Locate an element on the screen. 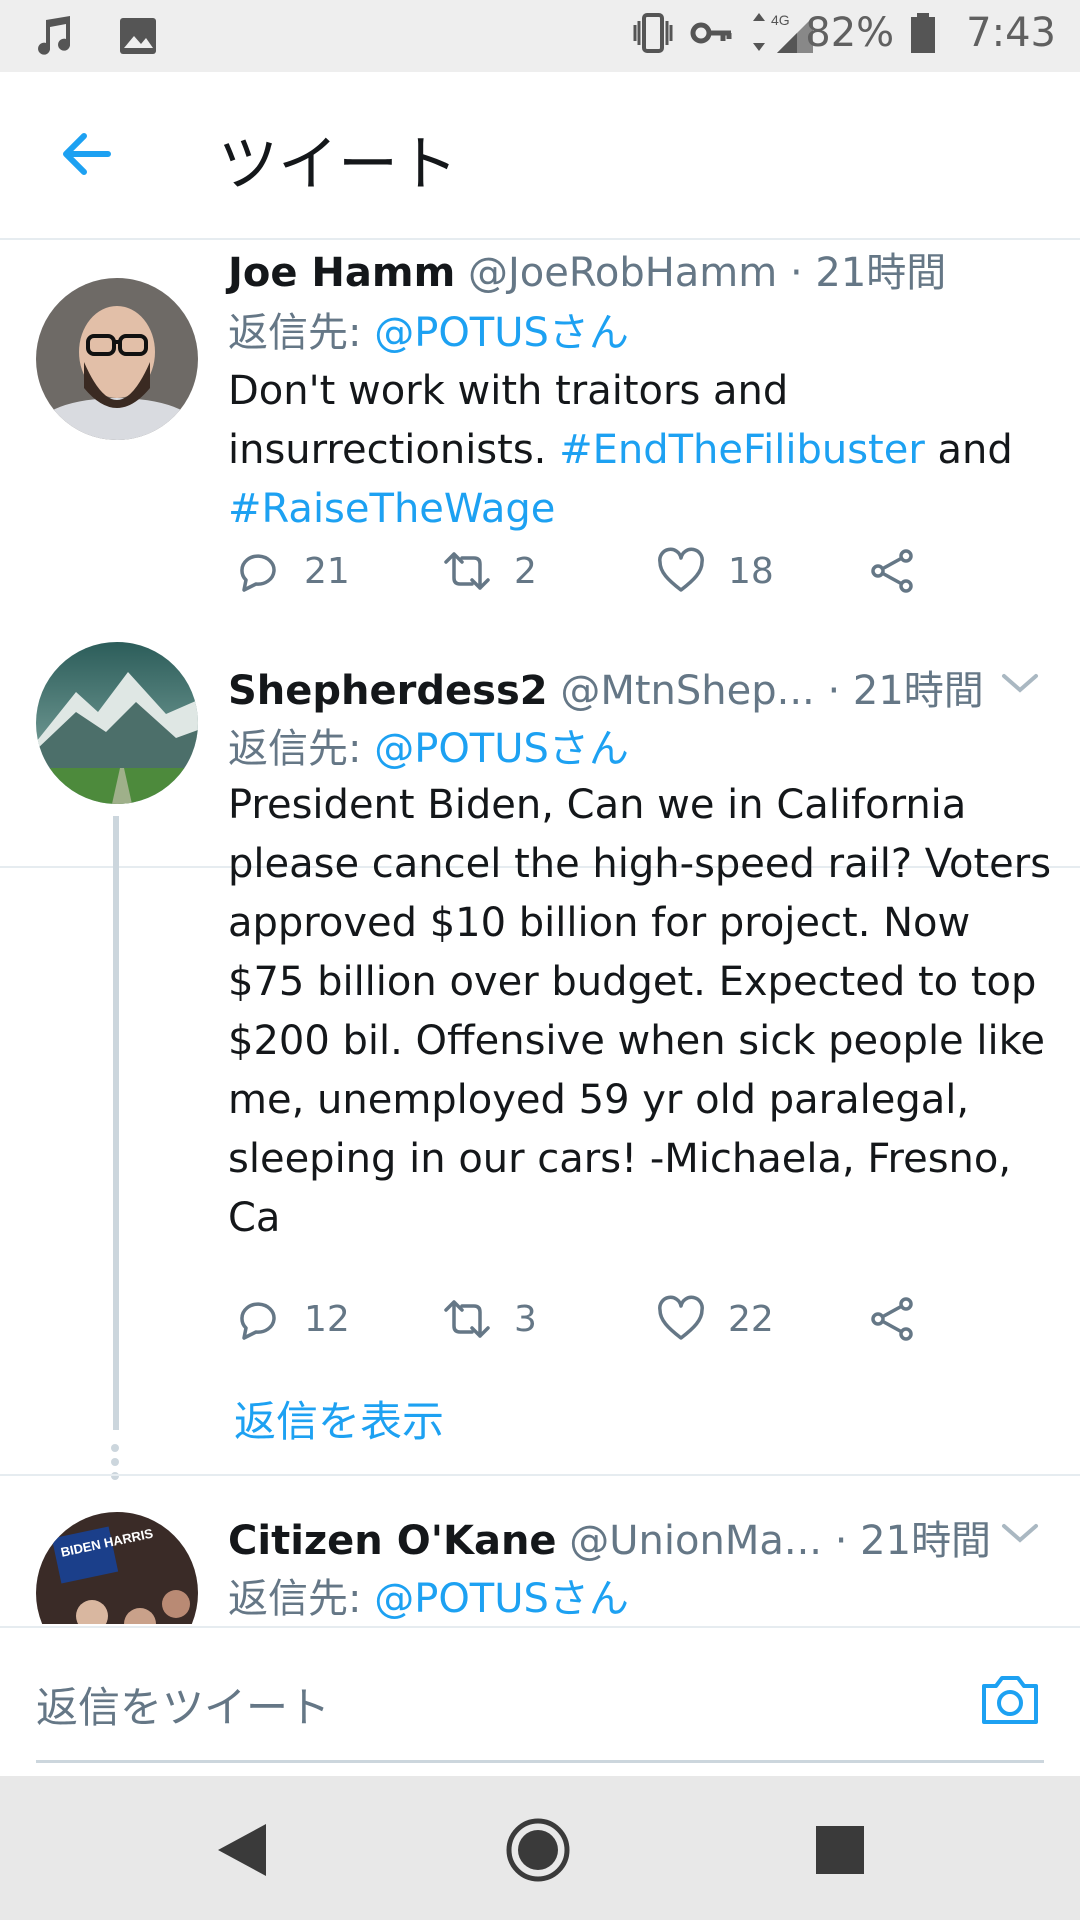 The image size is (1080, 1920). reply-button: 12 is located at coordinates (291, 1319).